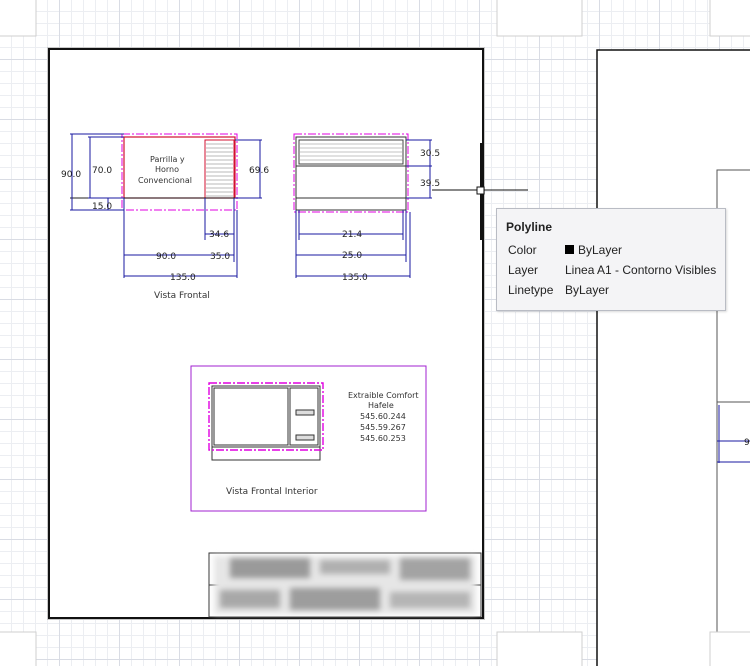 The width and height of the screenshot is (750, 666). I want to click on dim-15: 15.0, so click(102, 207).